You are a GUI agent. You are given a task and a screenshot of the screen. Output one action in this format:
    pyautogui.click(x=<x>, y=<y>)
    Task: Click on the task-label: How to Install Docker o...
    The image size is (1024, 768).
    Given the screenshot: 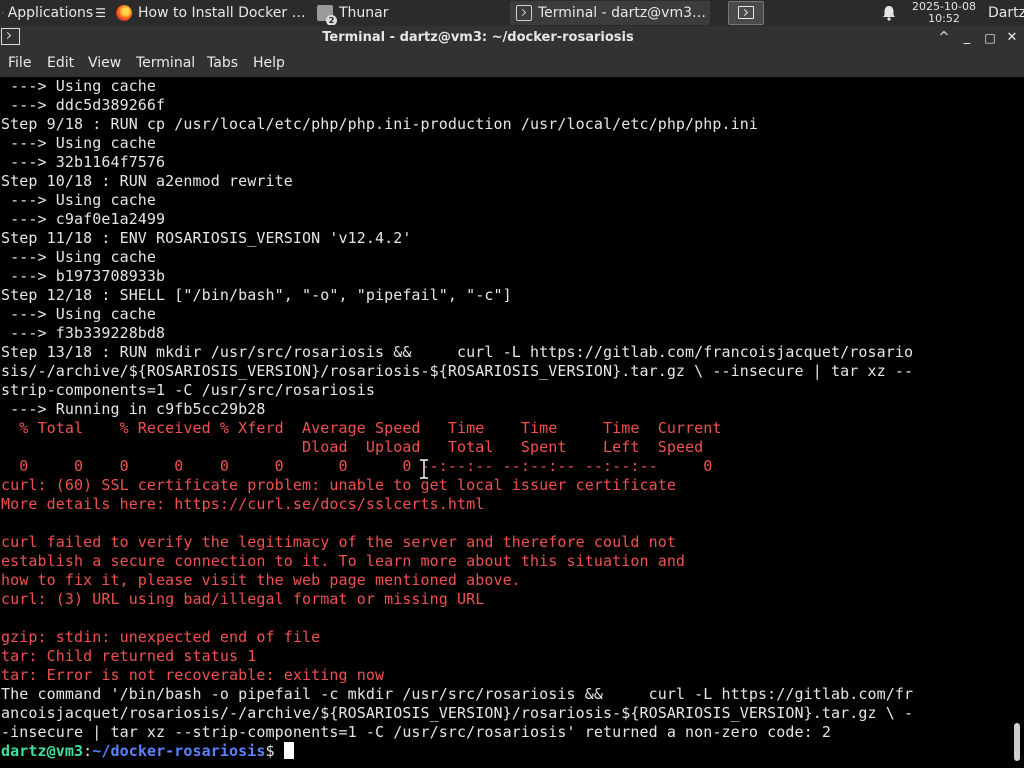 What is the action you would take?
    pyautogui.click(x=222, y=13)
    